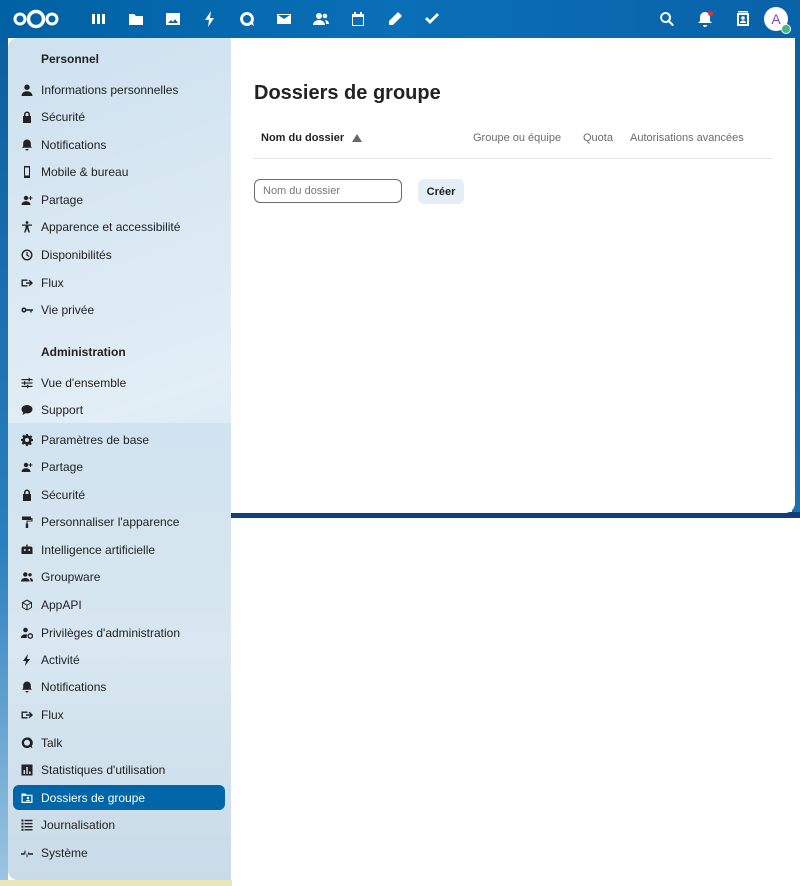 The width and height of the screenshot is (800, 886). Describe the element at coordinates (687, 138) in the screenshot. I see `column-header-acl: Autorisations avancées` at that location.